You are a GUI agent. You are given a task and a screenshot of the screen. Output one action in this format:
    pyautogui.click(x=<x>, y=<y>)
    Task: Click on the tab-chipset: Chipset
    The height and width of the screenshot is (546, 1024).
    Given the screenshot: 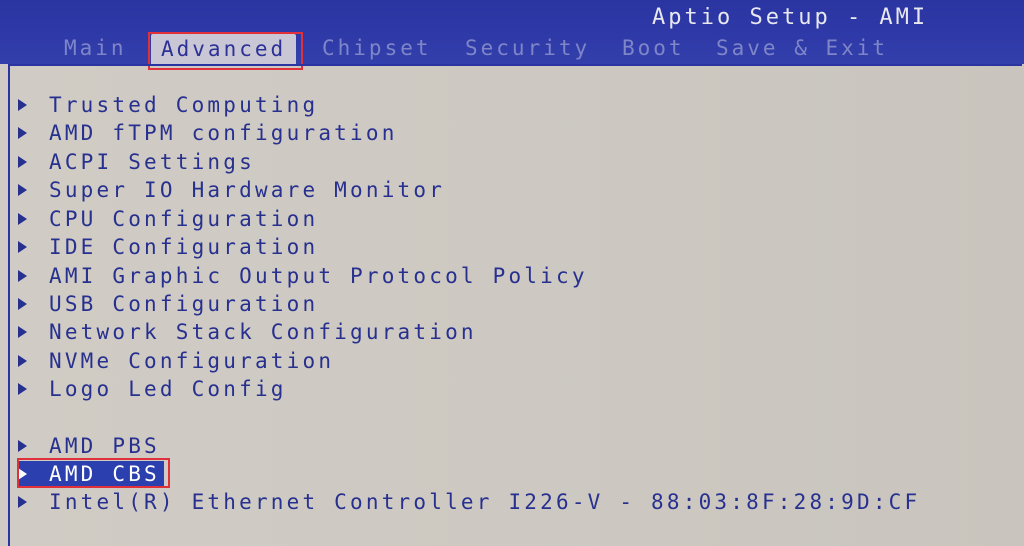 What is the action you would take?
    pyautogui.click(x=377, y=48)
    